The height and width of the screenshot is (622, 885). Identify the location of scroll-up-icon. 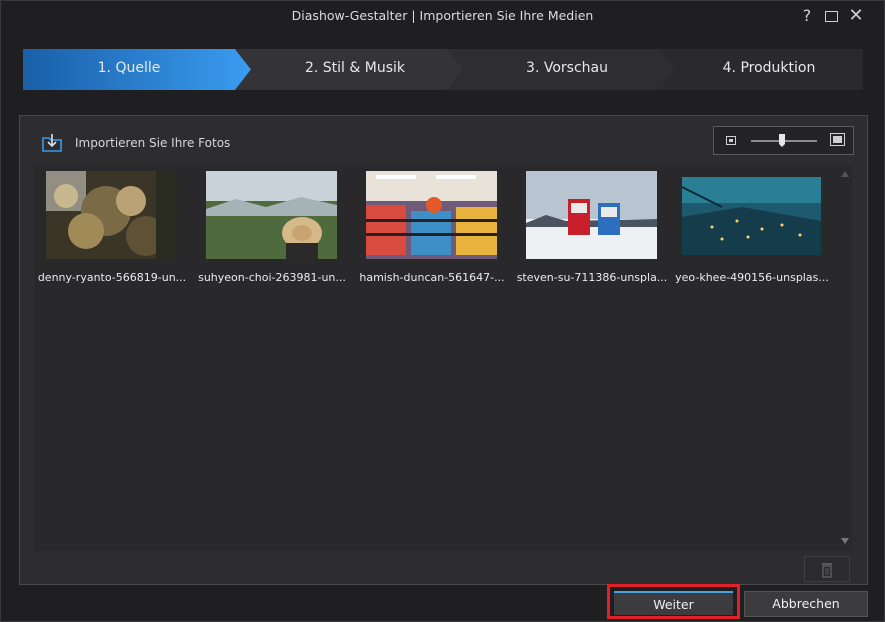
(845, 174).